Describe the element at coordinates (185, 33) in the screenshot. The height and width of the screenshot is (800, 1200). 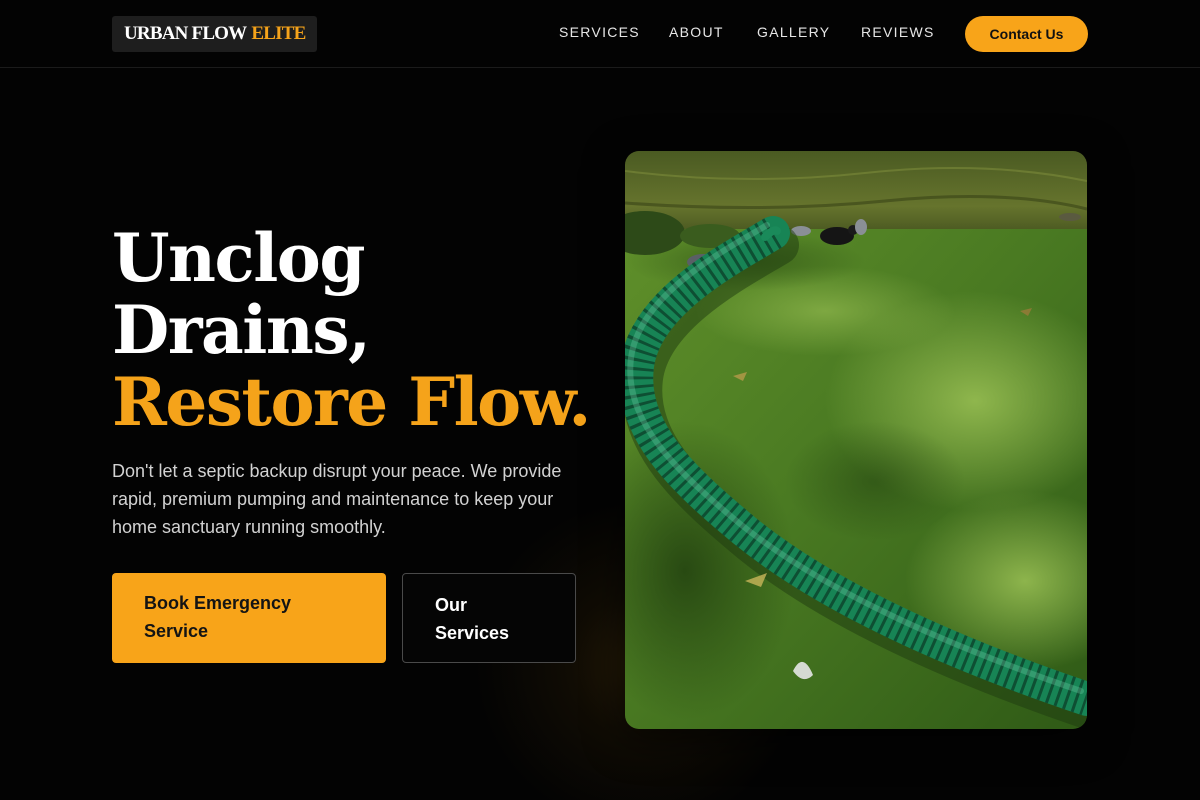
I see `brand-name-main: URBAN FLOW` at that location.